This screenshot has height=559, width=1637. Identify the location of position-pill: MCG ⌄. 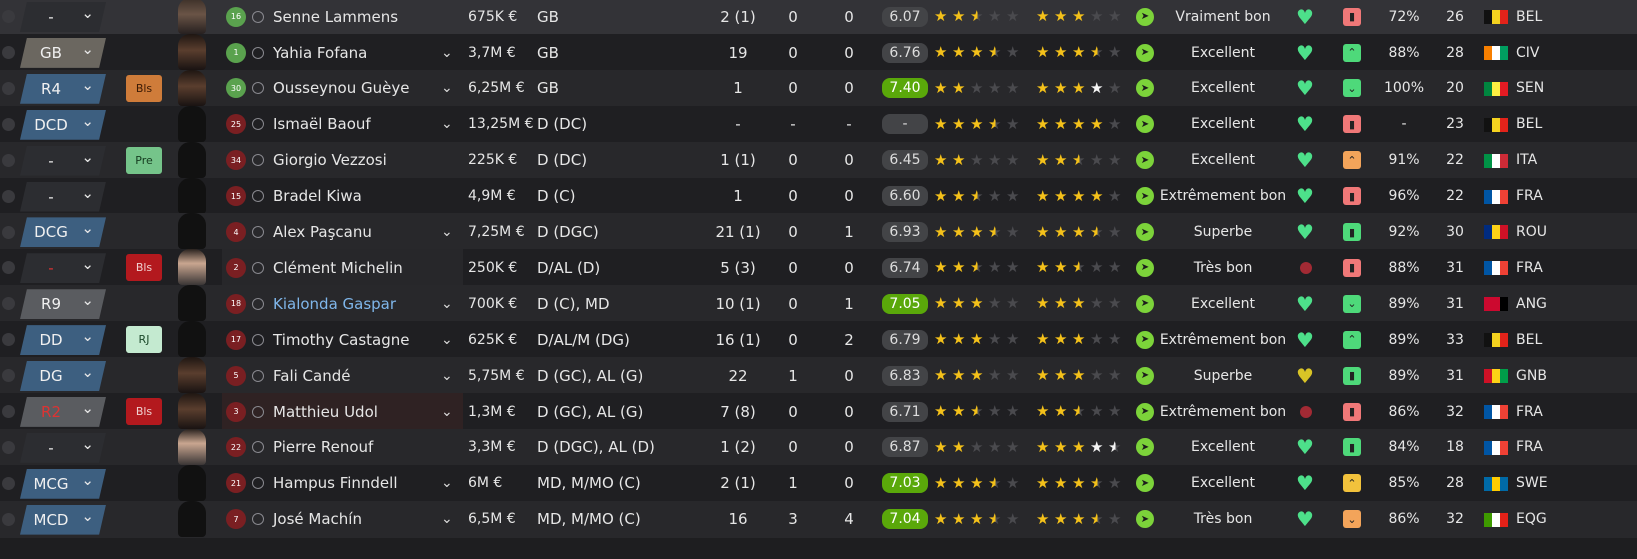
(63, 483).